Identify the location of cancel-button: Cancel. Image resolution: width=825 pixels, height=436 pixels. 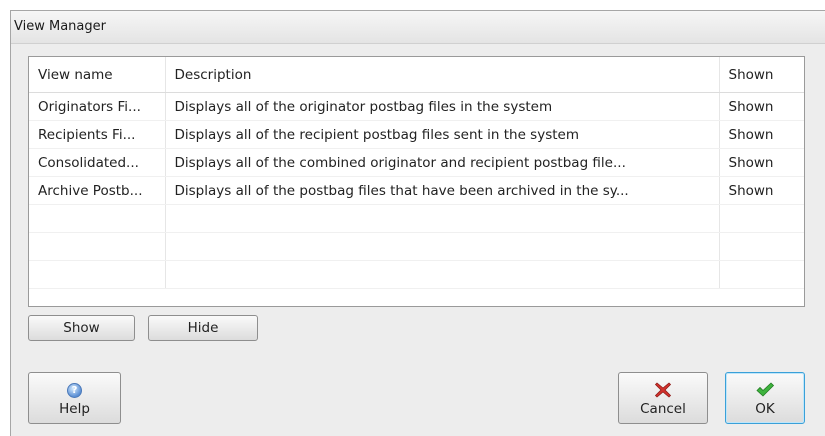
(663, 398).